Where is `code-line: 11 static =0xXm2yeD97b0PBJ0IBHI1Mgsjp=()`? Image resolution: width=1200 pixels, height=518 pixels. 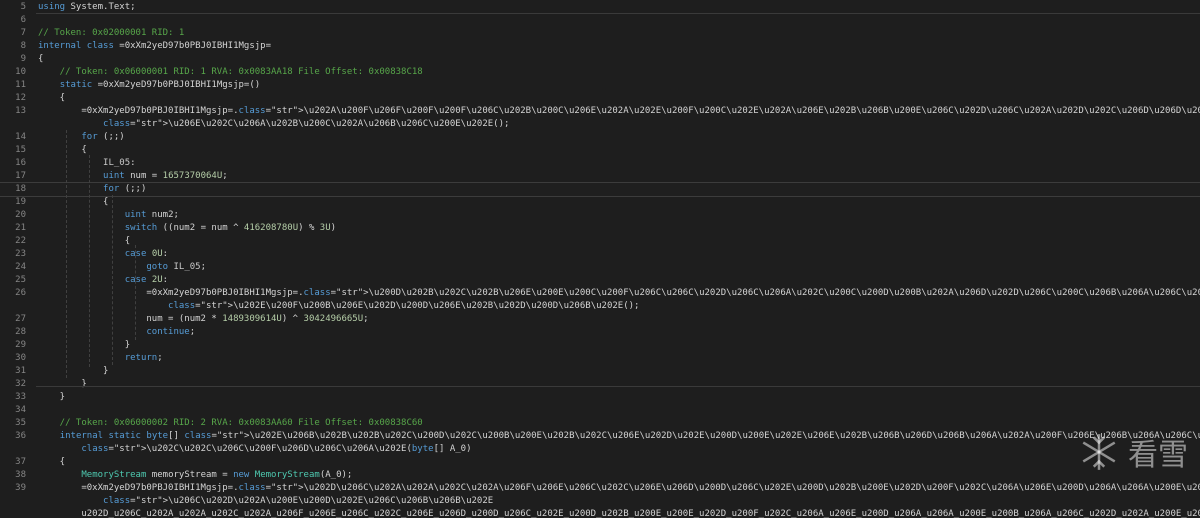
code-line: 11 static =0xXm2yeD97b0PBJ0IBHI1Mgsjp=() is located at coordinates (600, 85).